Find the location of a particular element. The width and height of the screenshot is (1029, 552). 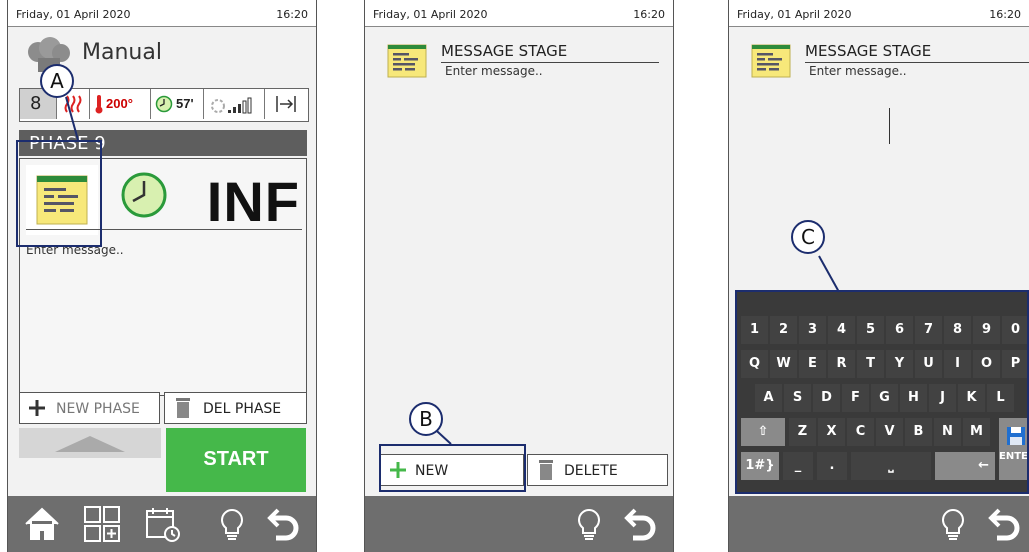

new-phase-button: NEW PHASE is located at coordinates (89, 408).